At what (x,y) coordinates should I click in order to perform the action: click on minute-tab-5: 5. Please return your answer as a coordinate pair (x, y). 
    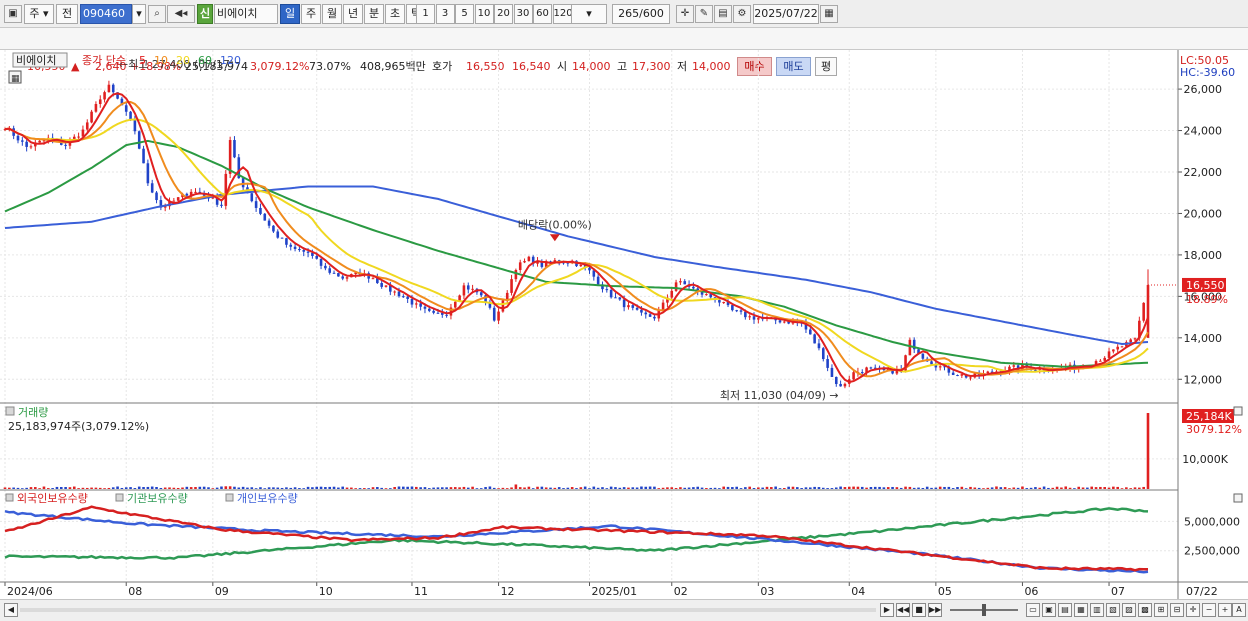
    Looking at the image, I should click on (464, 14).